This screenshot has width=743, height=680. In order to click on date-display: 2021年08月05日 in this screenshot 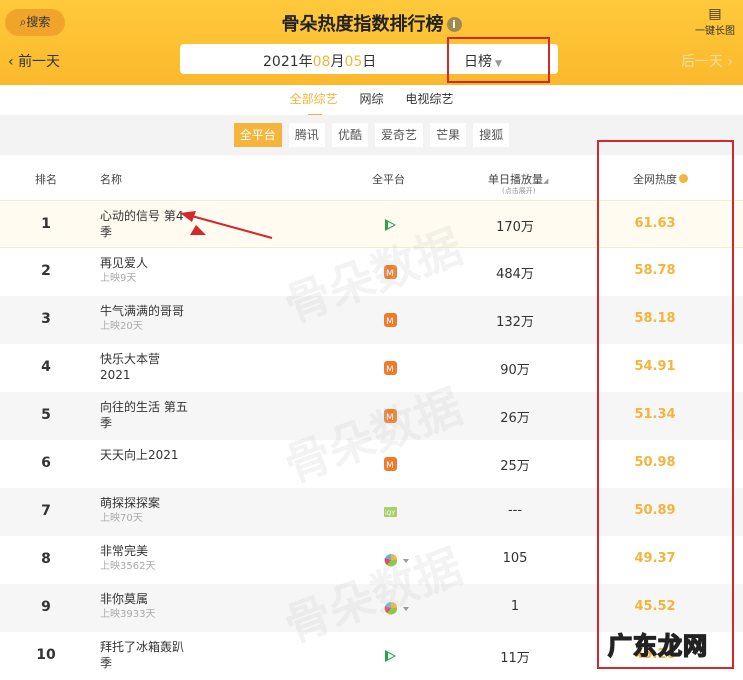, I will do `click(319, 61)`.